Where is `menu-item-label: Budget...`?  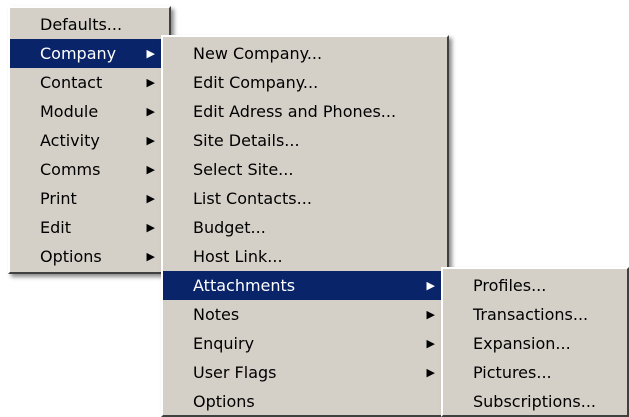
menu-item-label: Budget... is located at coordinates (229, 227).